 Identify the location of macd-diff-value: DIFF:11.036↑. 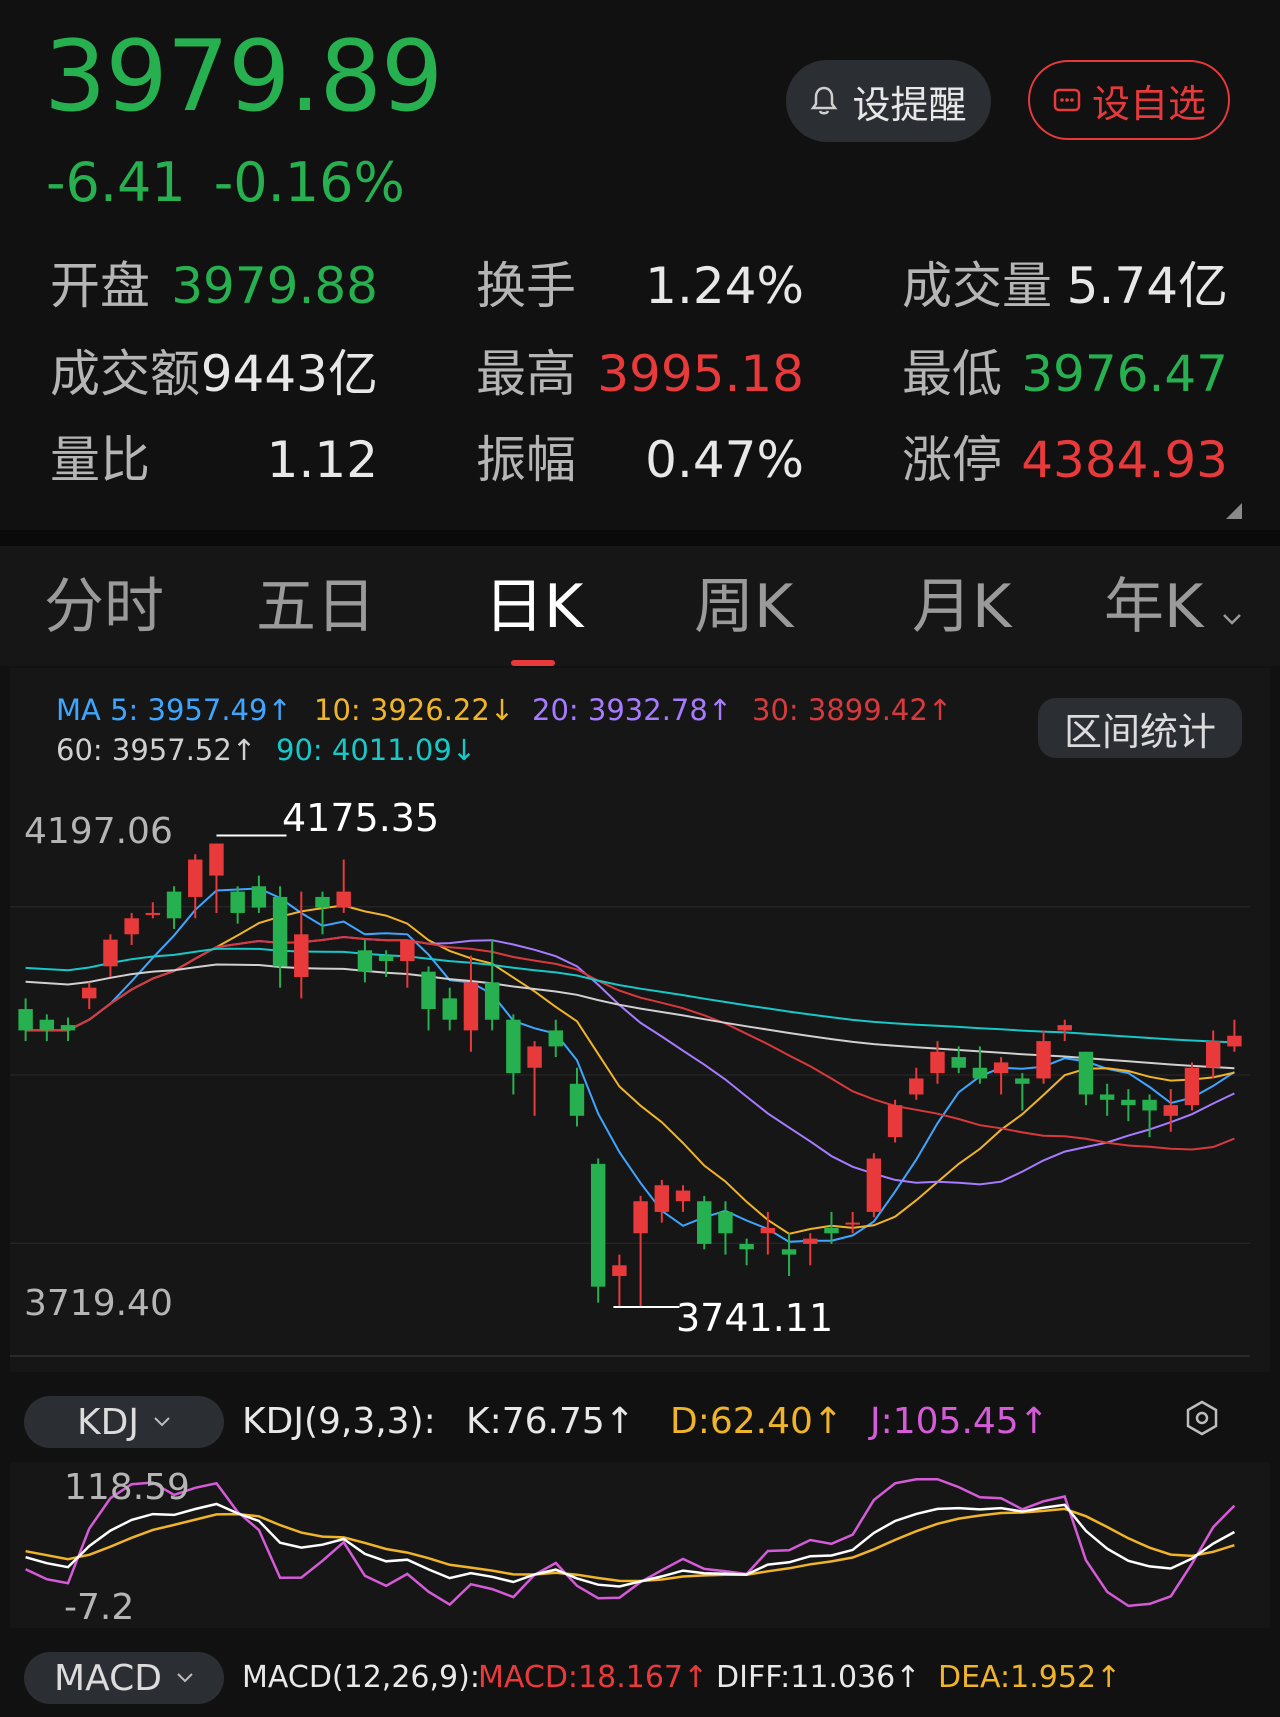
(818, 1677).